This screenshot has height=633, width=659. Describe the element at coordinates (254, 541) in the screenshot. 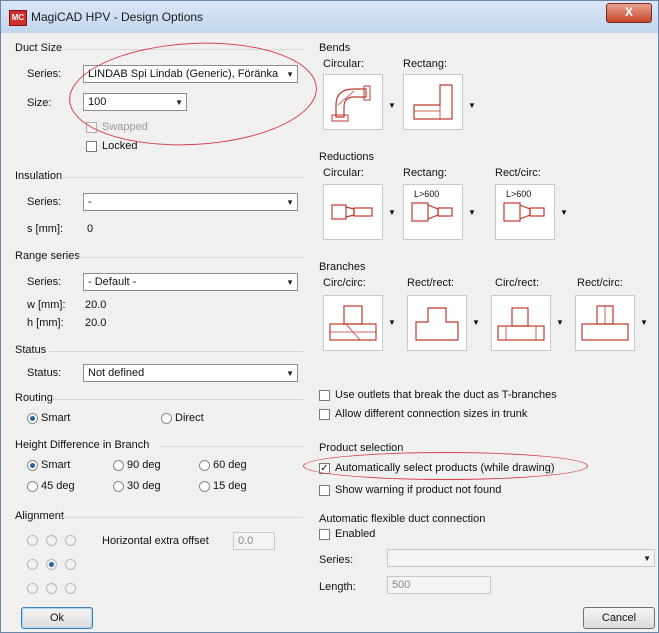

I see `horizontal-offset-input: 0.0` at that location.